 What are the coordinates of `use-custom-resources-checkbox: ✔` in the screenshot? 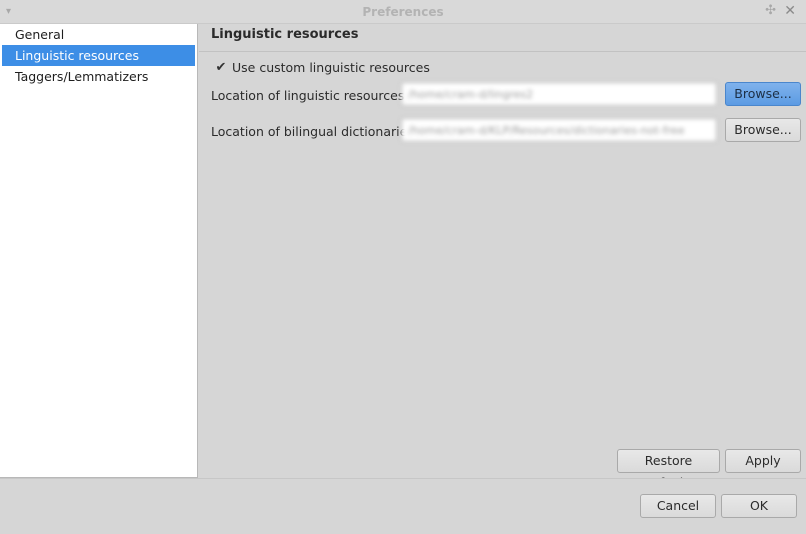 It's located at (221, 68).